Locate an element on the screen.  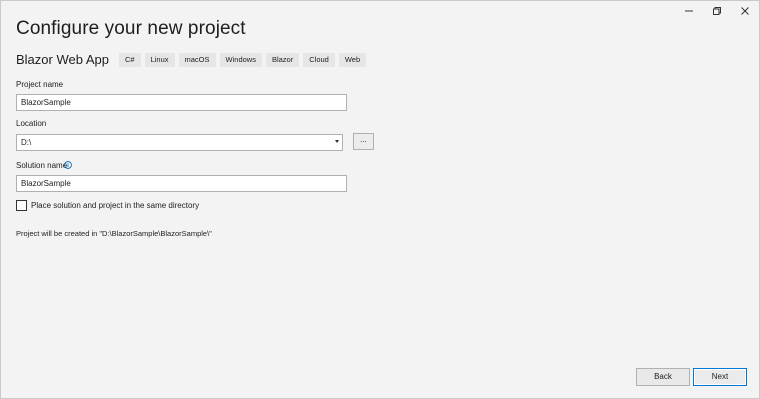
solution-name-label: Solution name is located at coordinates (42, 165).